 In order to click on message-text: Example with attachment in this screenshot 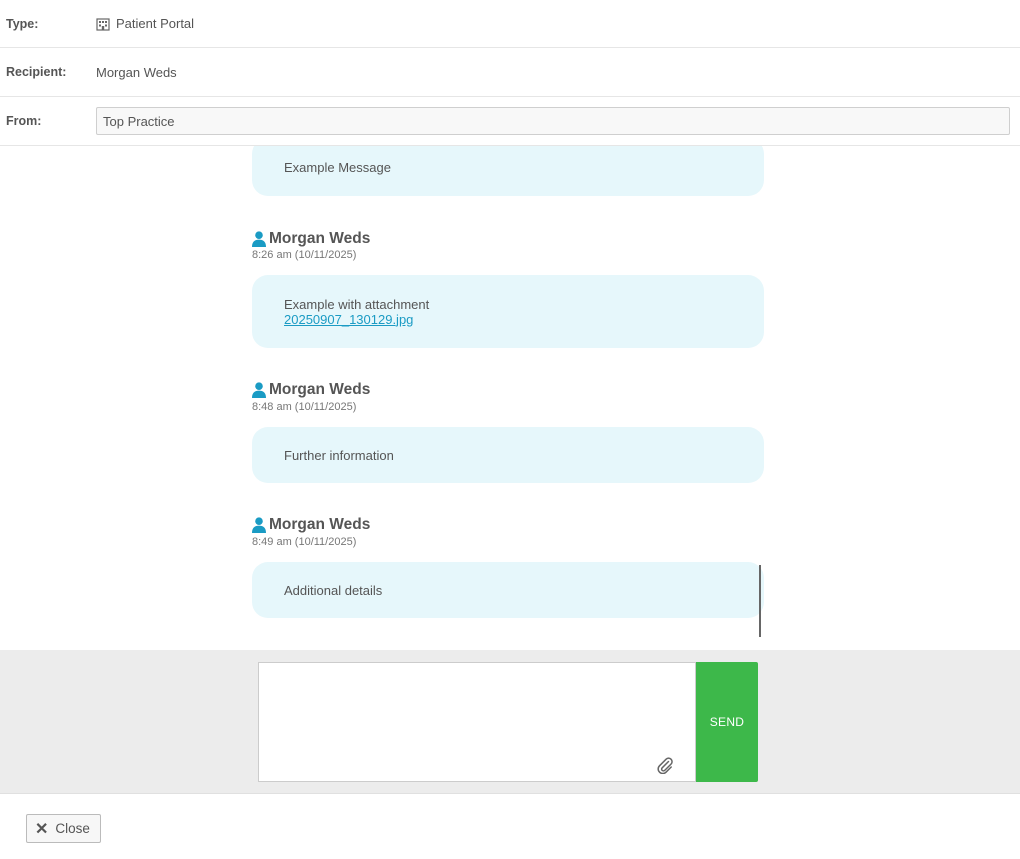, I will do `click(357, 304)`.